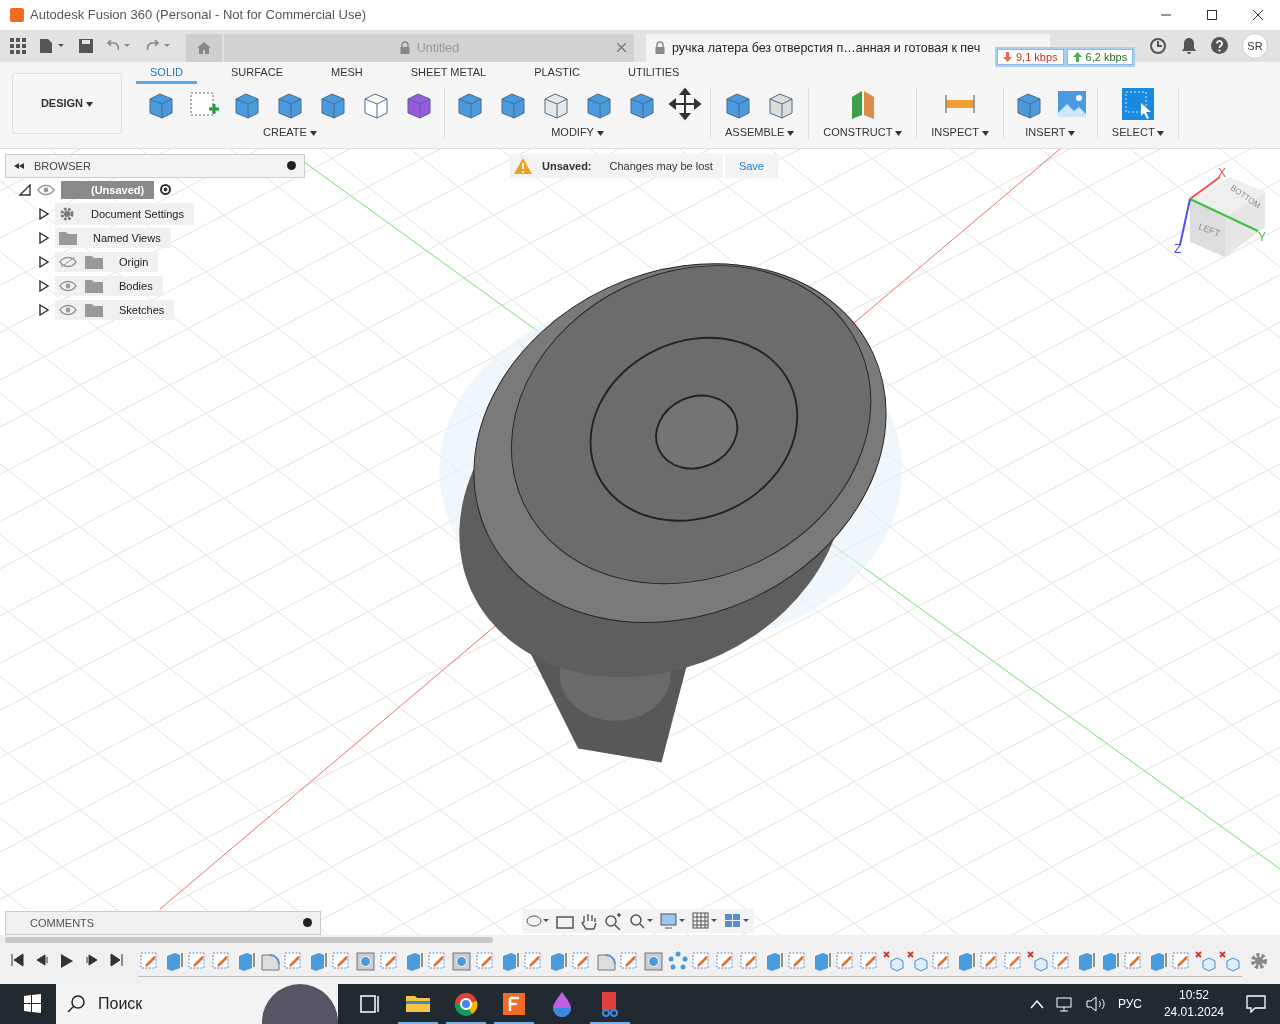 The height and width of the screenshot is (1024, 1280). What do you see at coordinates (685, 103) in the screenshot?
I see `move-arrows-icon` at bounding box center [685, 103].